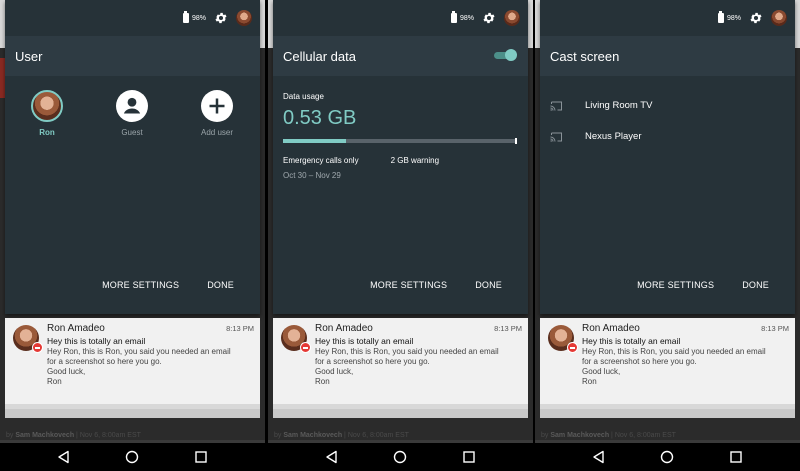  I want to click on data-usage-label: Data usage, so click(303, 96).